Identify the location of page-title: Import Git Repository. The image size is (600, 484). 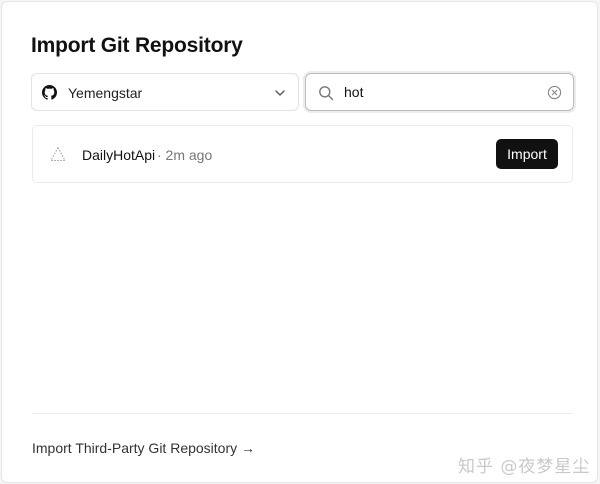
(137, 45).